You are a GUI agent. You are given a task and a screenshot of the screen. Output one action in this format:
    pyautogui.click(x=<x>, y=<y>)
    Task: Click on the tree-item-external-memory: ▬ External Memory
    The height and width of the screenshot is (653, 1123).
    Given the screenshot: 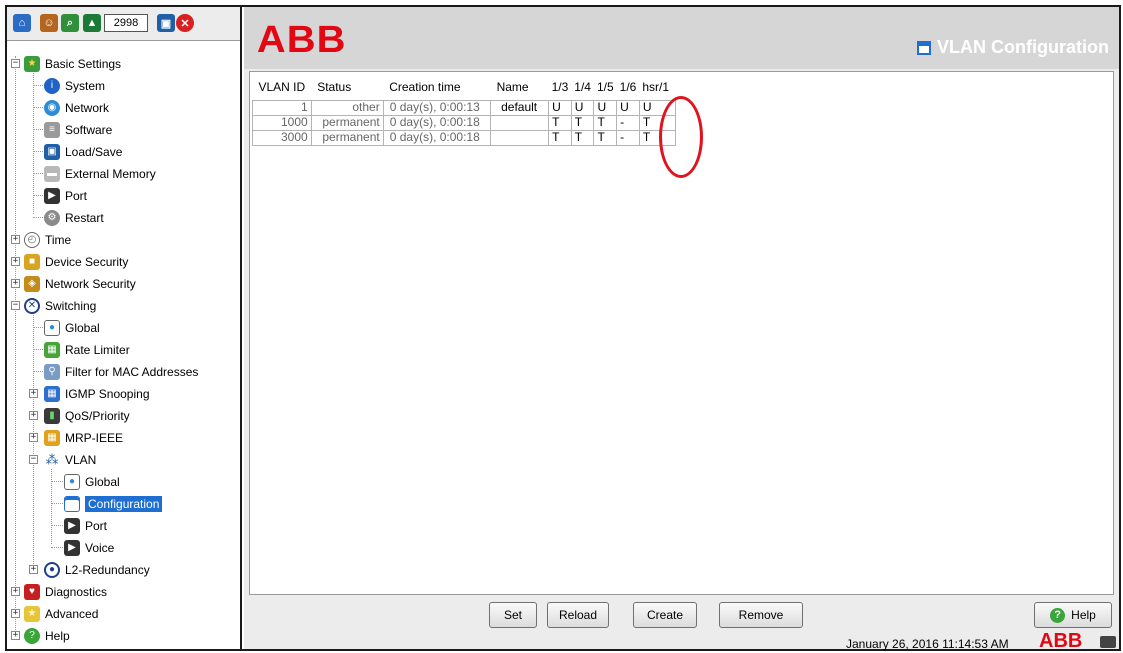 What is the action you would take?
    pyautogui.click(x=100, y=173)
    